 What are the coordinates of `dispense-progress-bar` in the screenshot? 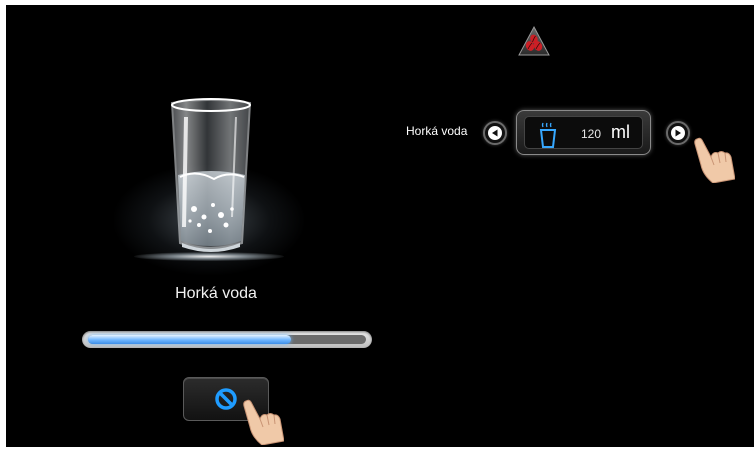 It's located at (227, 339).